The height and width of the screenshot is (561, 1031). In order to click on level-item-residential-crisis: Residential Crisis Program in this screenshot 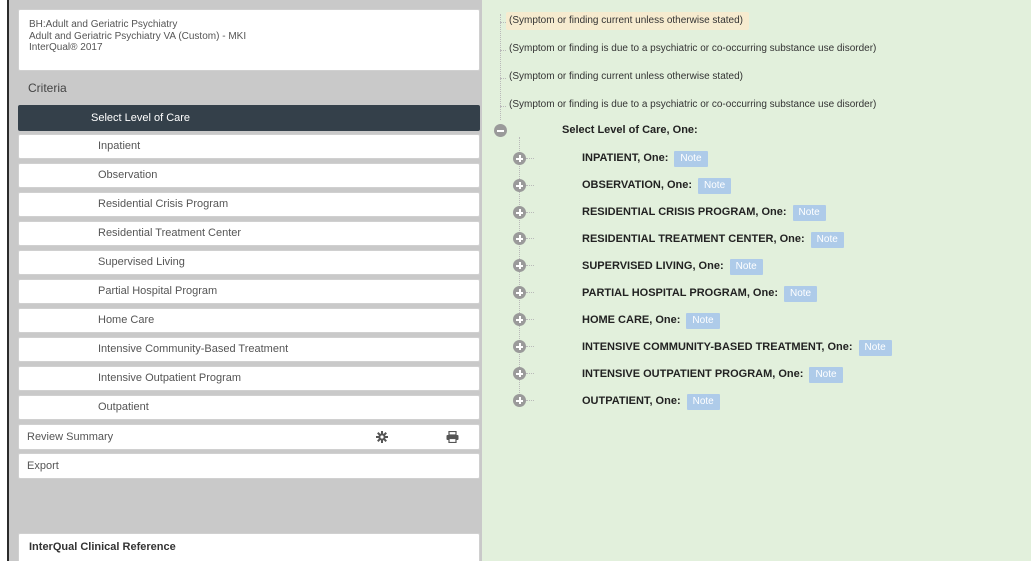, I will do `click(249, 204)`.